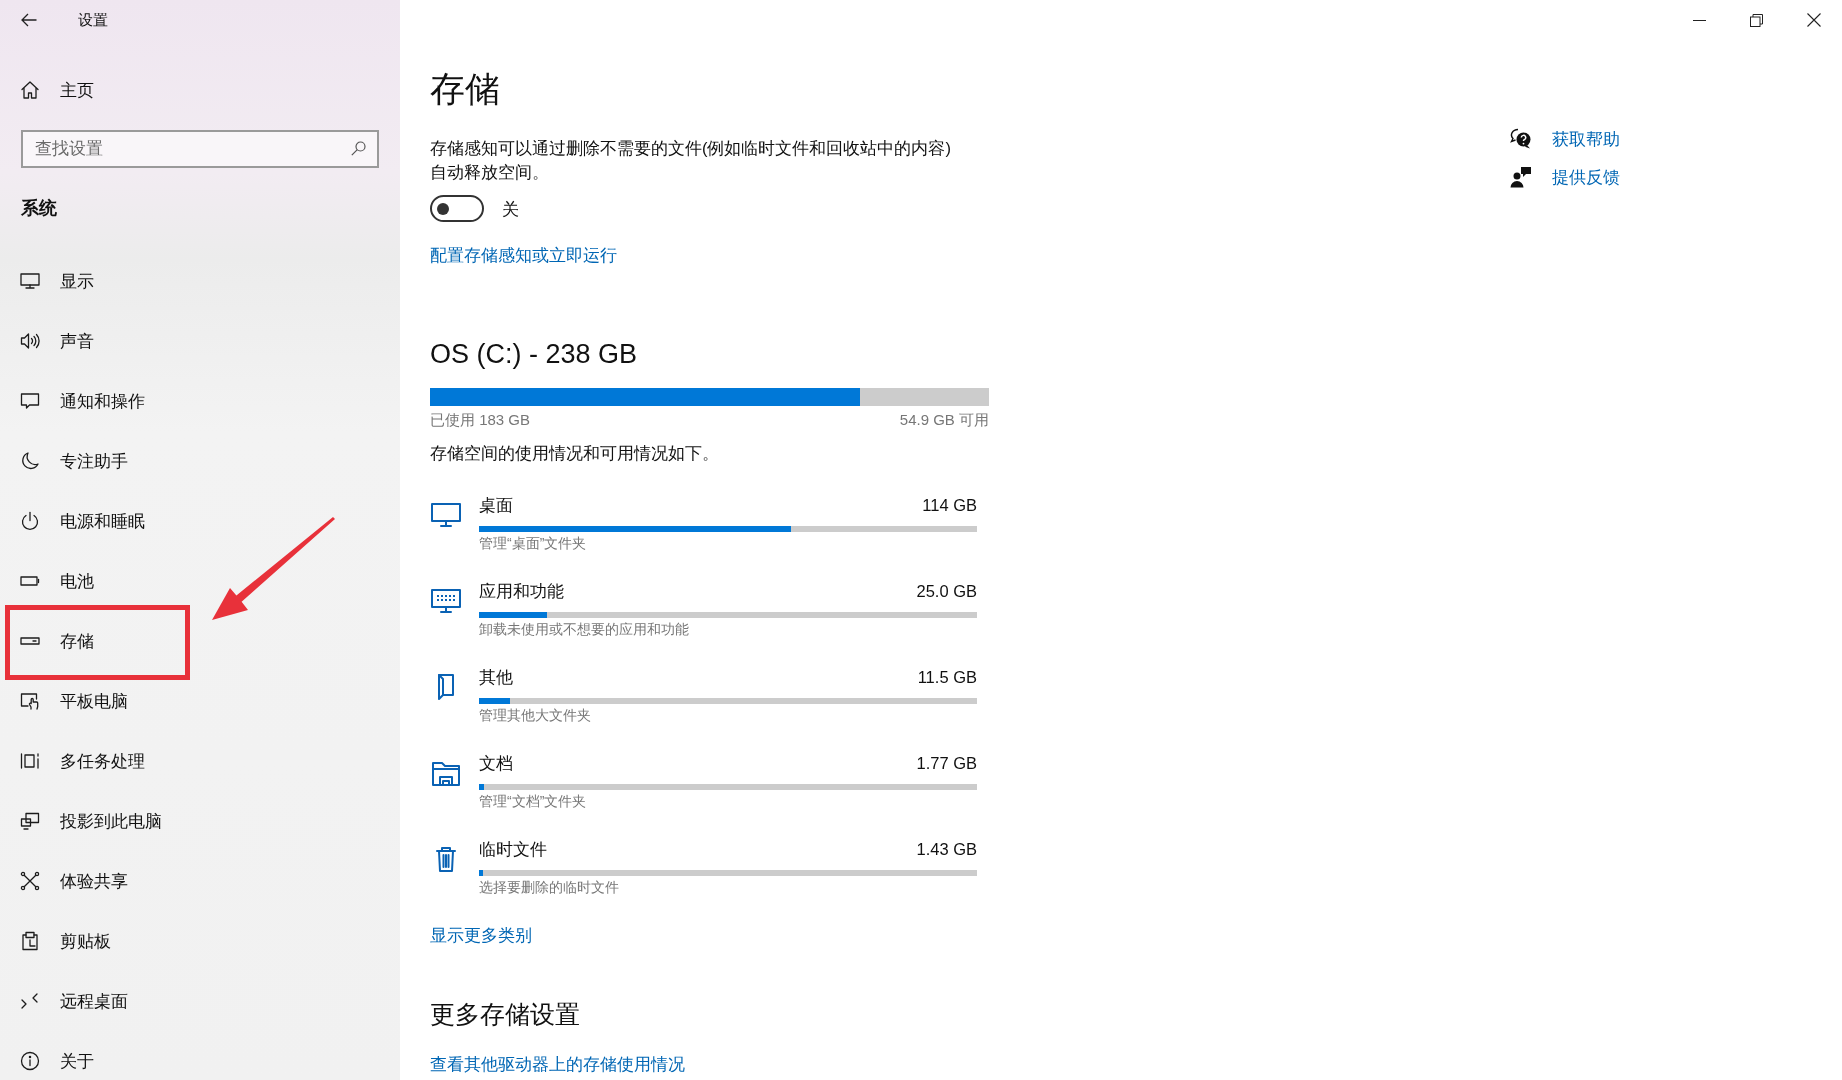  What do you see at coordinates (947, 677) in the screenshot?
I see `category-size: 11.5 GB` at bounding box center [947, 677].